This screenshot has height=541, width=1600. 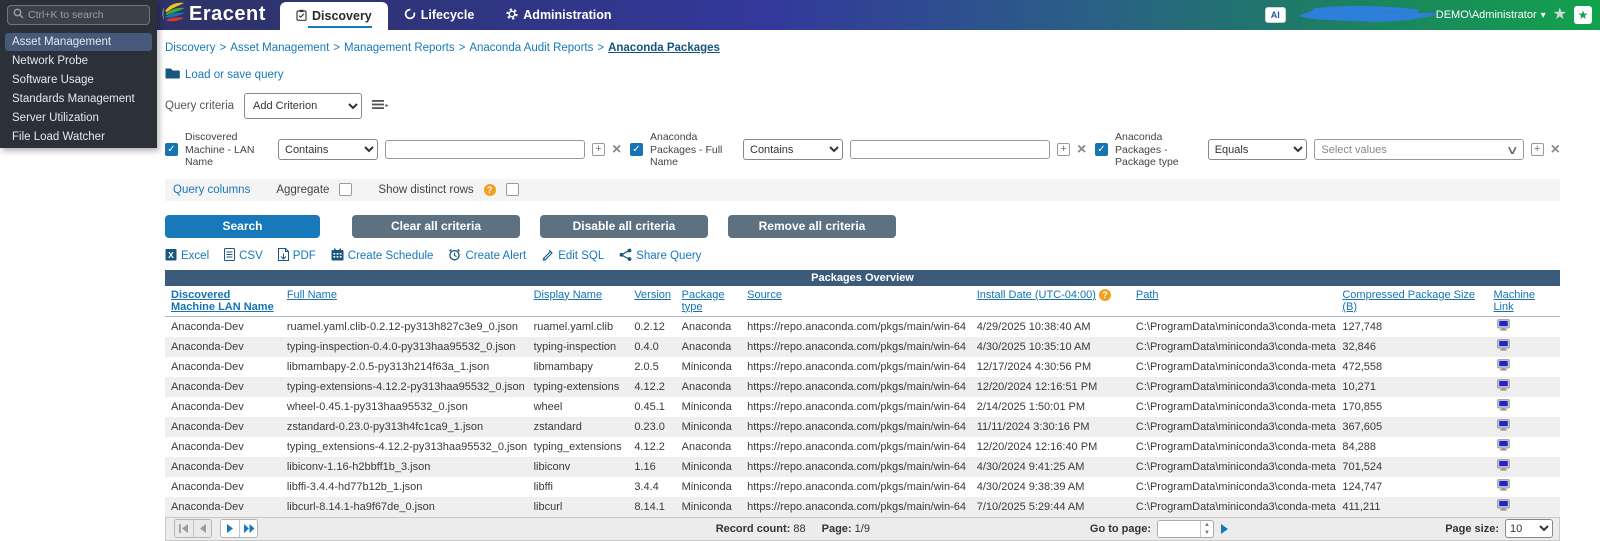 I want to click on page-size-select: 10, so click(x=1529, y=529).